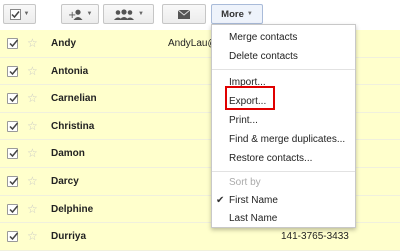 The width and height of the screenshot is (400, 251). I want to click on contact-name: Durriya, so click(69, 237).